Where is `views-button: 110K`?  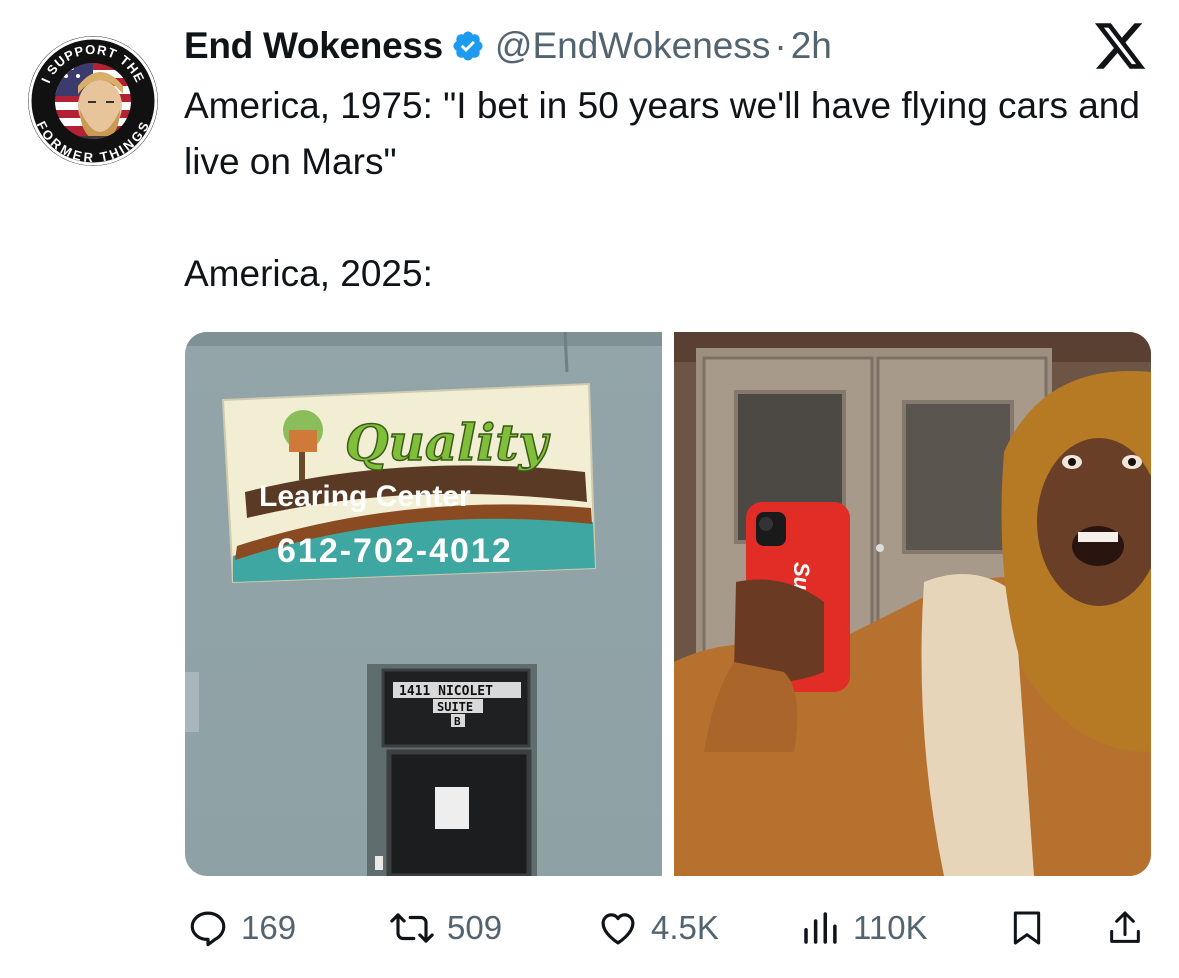 views-button: 110K is located at coordinates (863, 928).